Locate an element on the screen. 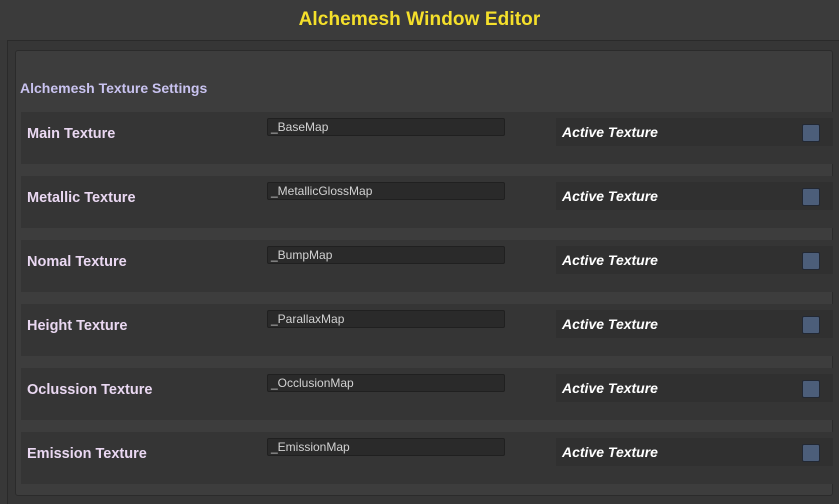 This screenshot has width=839, height=504. property-name-field: _MetallicGlossMap is located at coordinates (386, 191).